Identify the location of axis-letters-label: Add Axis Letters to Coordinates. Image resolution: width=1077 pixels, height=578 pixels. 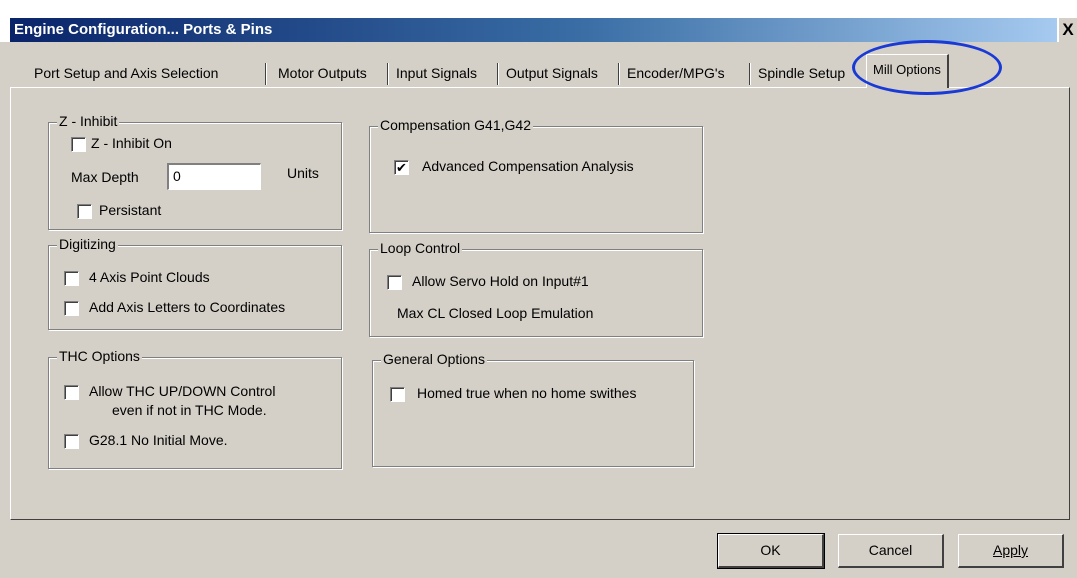
(187, 307).